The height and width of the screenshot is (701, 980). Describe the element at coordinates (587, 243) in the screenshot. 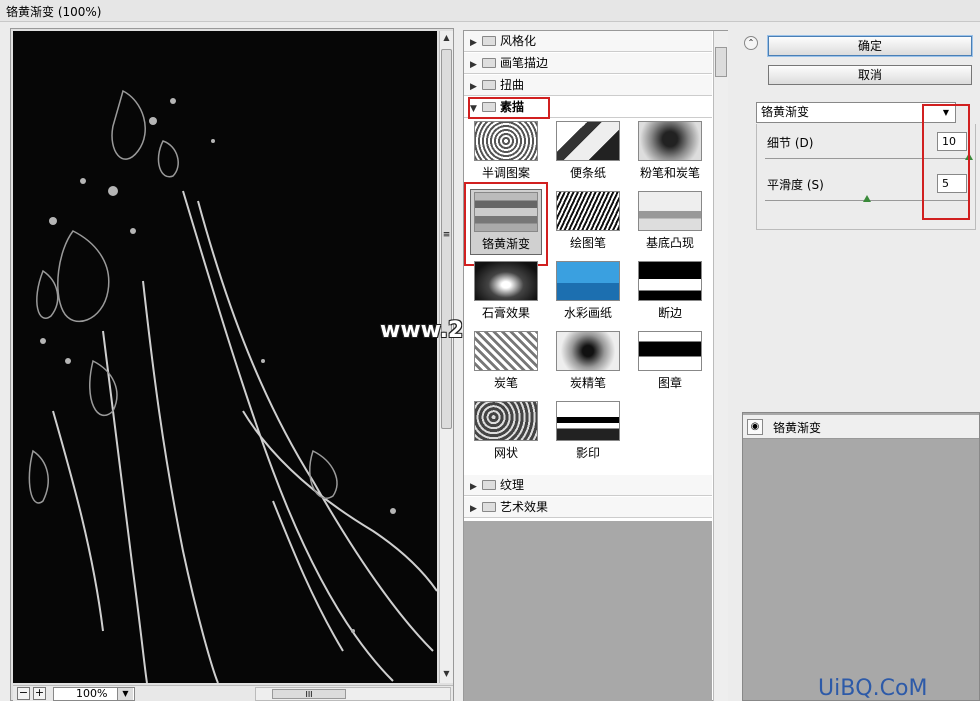

I see `thumb-label: 绘图笔` at that location.